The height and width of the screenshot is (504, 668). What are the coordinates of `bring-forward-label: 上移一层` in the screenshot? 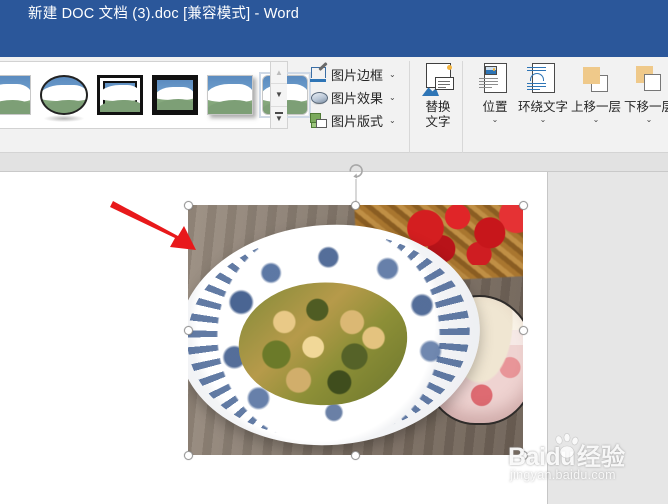 It's located at (595, 107).